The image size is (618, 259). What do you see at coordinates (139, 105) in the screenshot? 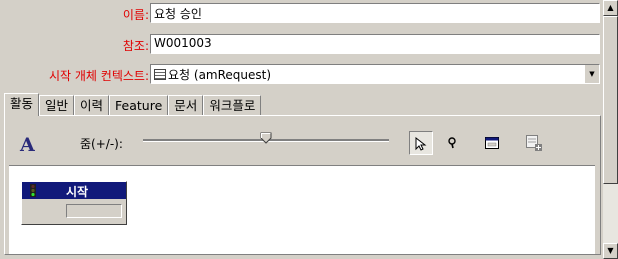
I see `tab-feature: Feature` at bounding box center [139, 105].